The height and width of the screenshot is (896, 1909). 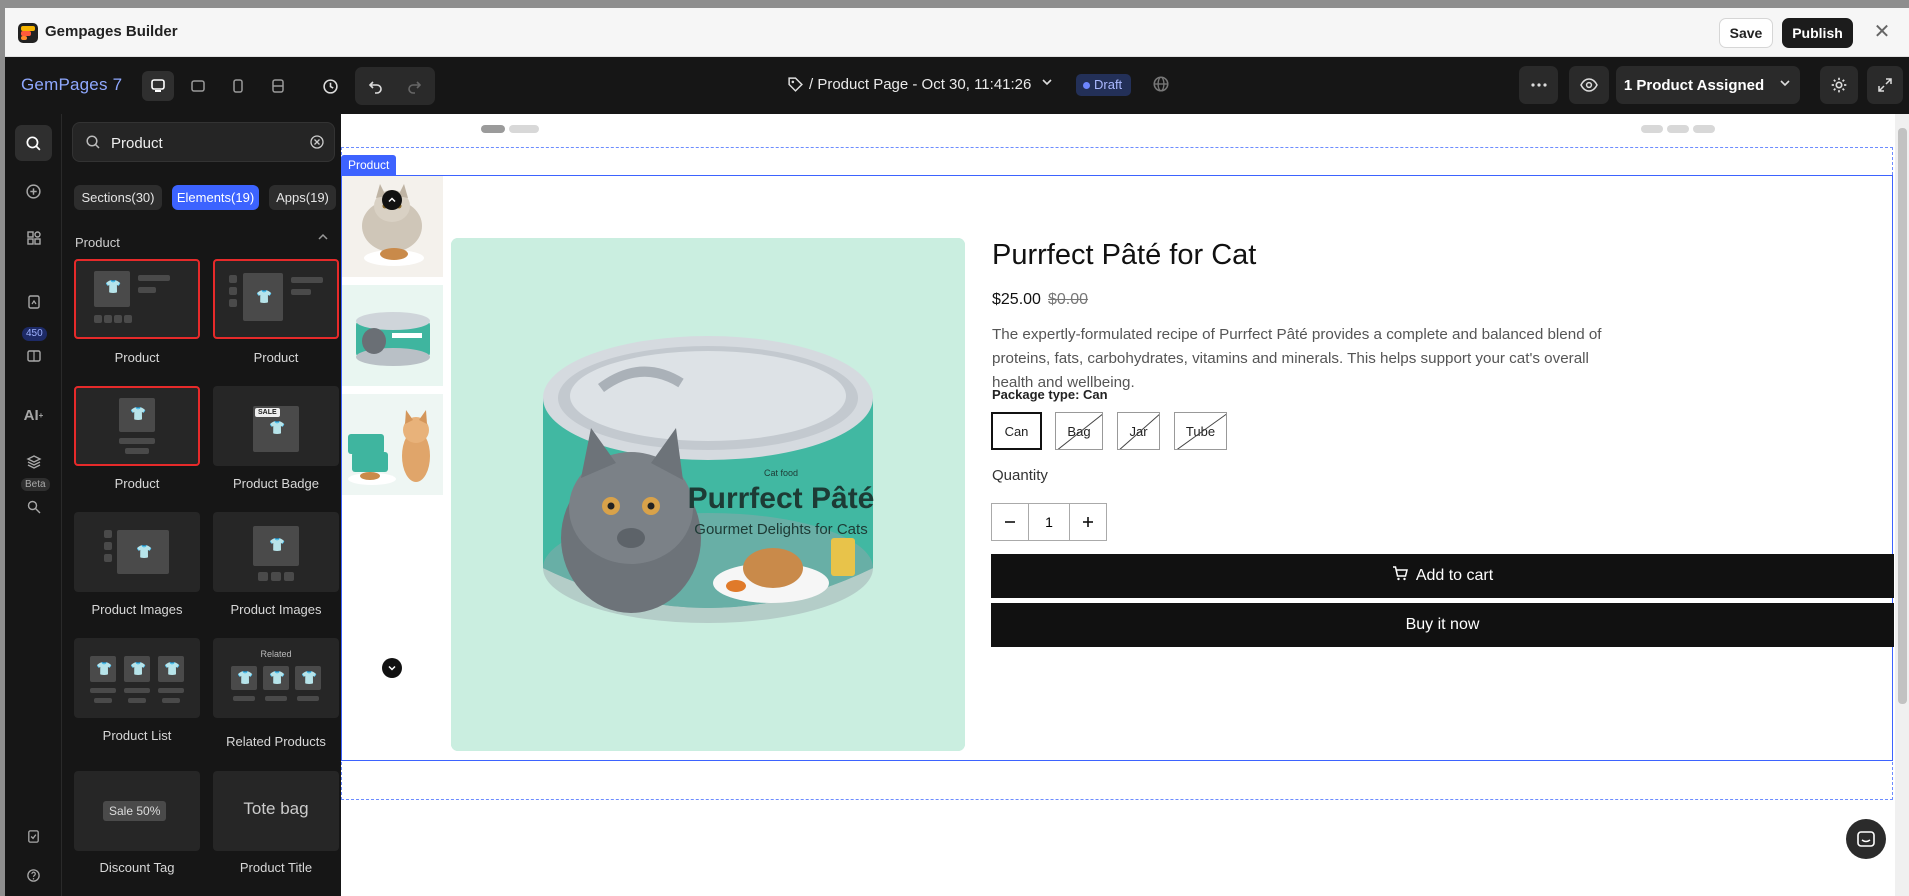 I want to click on element-label: Product Images, so click(x=137, y=609).